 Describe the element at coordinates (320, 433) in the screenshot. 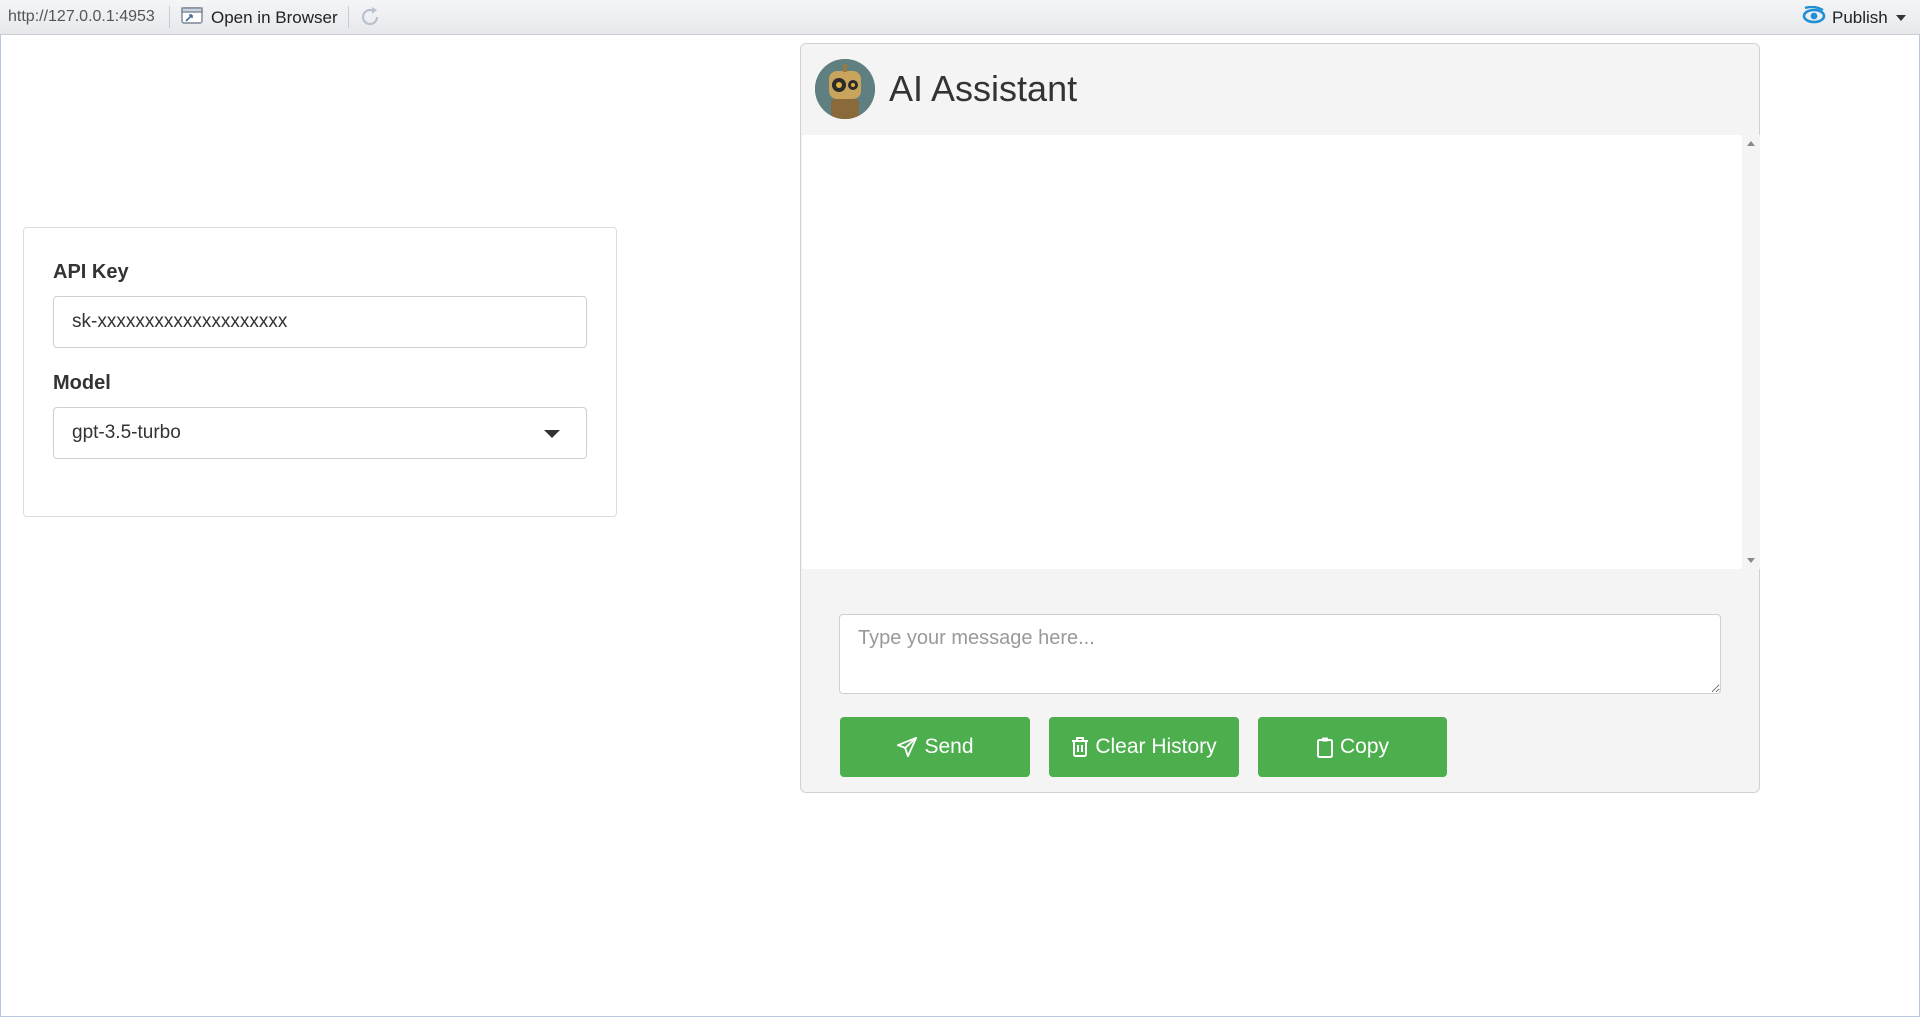

I see `model-select: gpt-3.5-turbo` at that location.